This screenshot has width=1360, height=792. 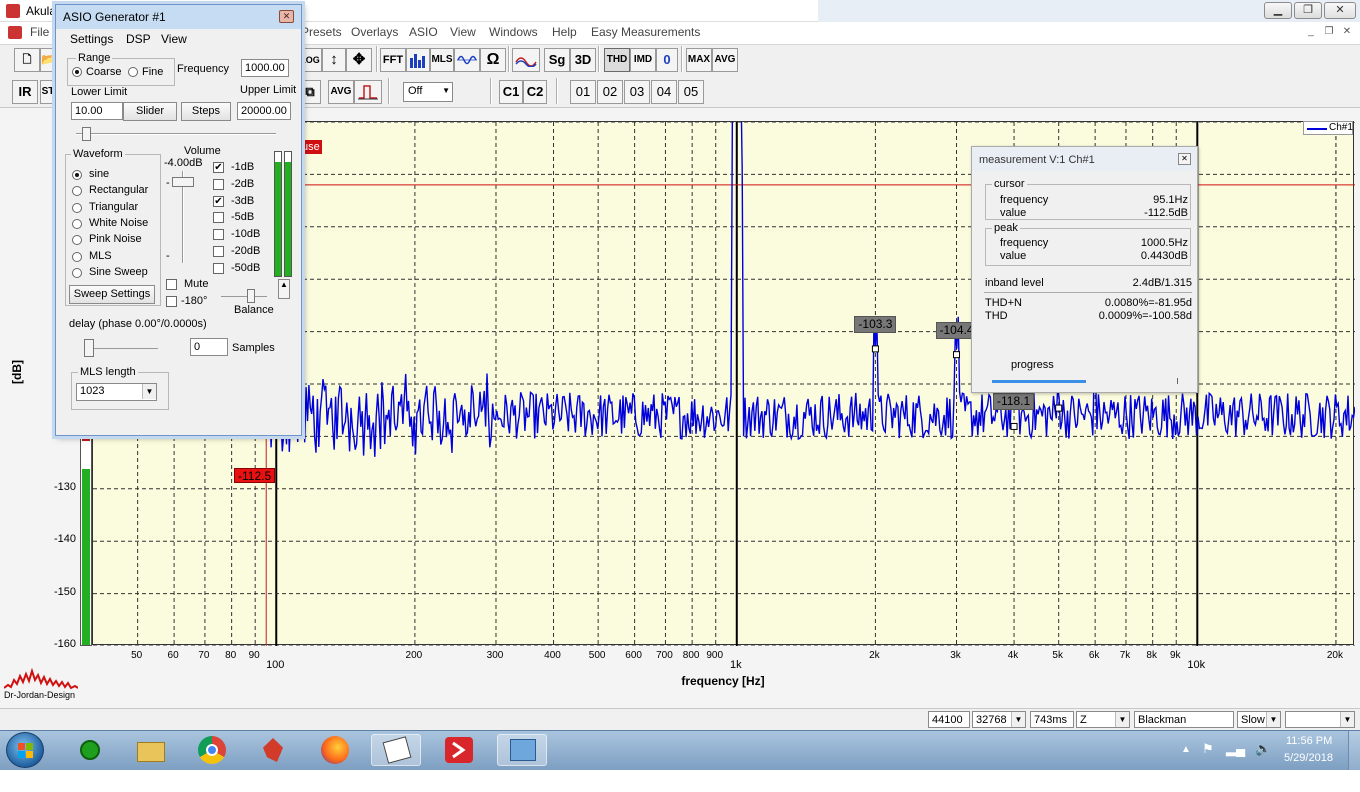 I want to click on volume-step-checkbox-5db, so click(x=218, y=218).